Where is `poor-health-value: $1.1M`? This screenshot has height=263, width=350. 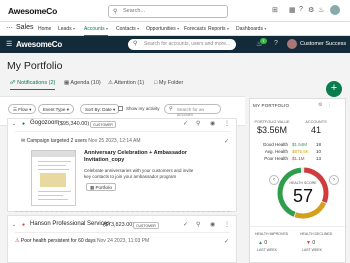 poor-health-value: $1.1M is located at coordinates (298, 158).